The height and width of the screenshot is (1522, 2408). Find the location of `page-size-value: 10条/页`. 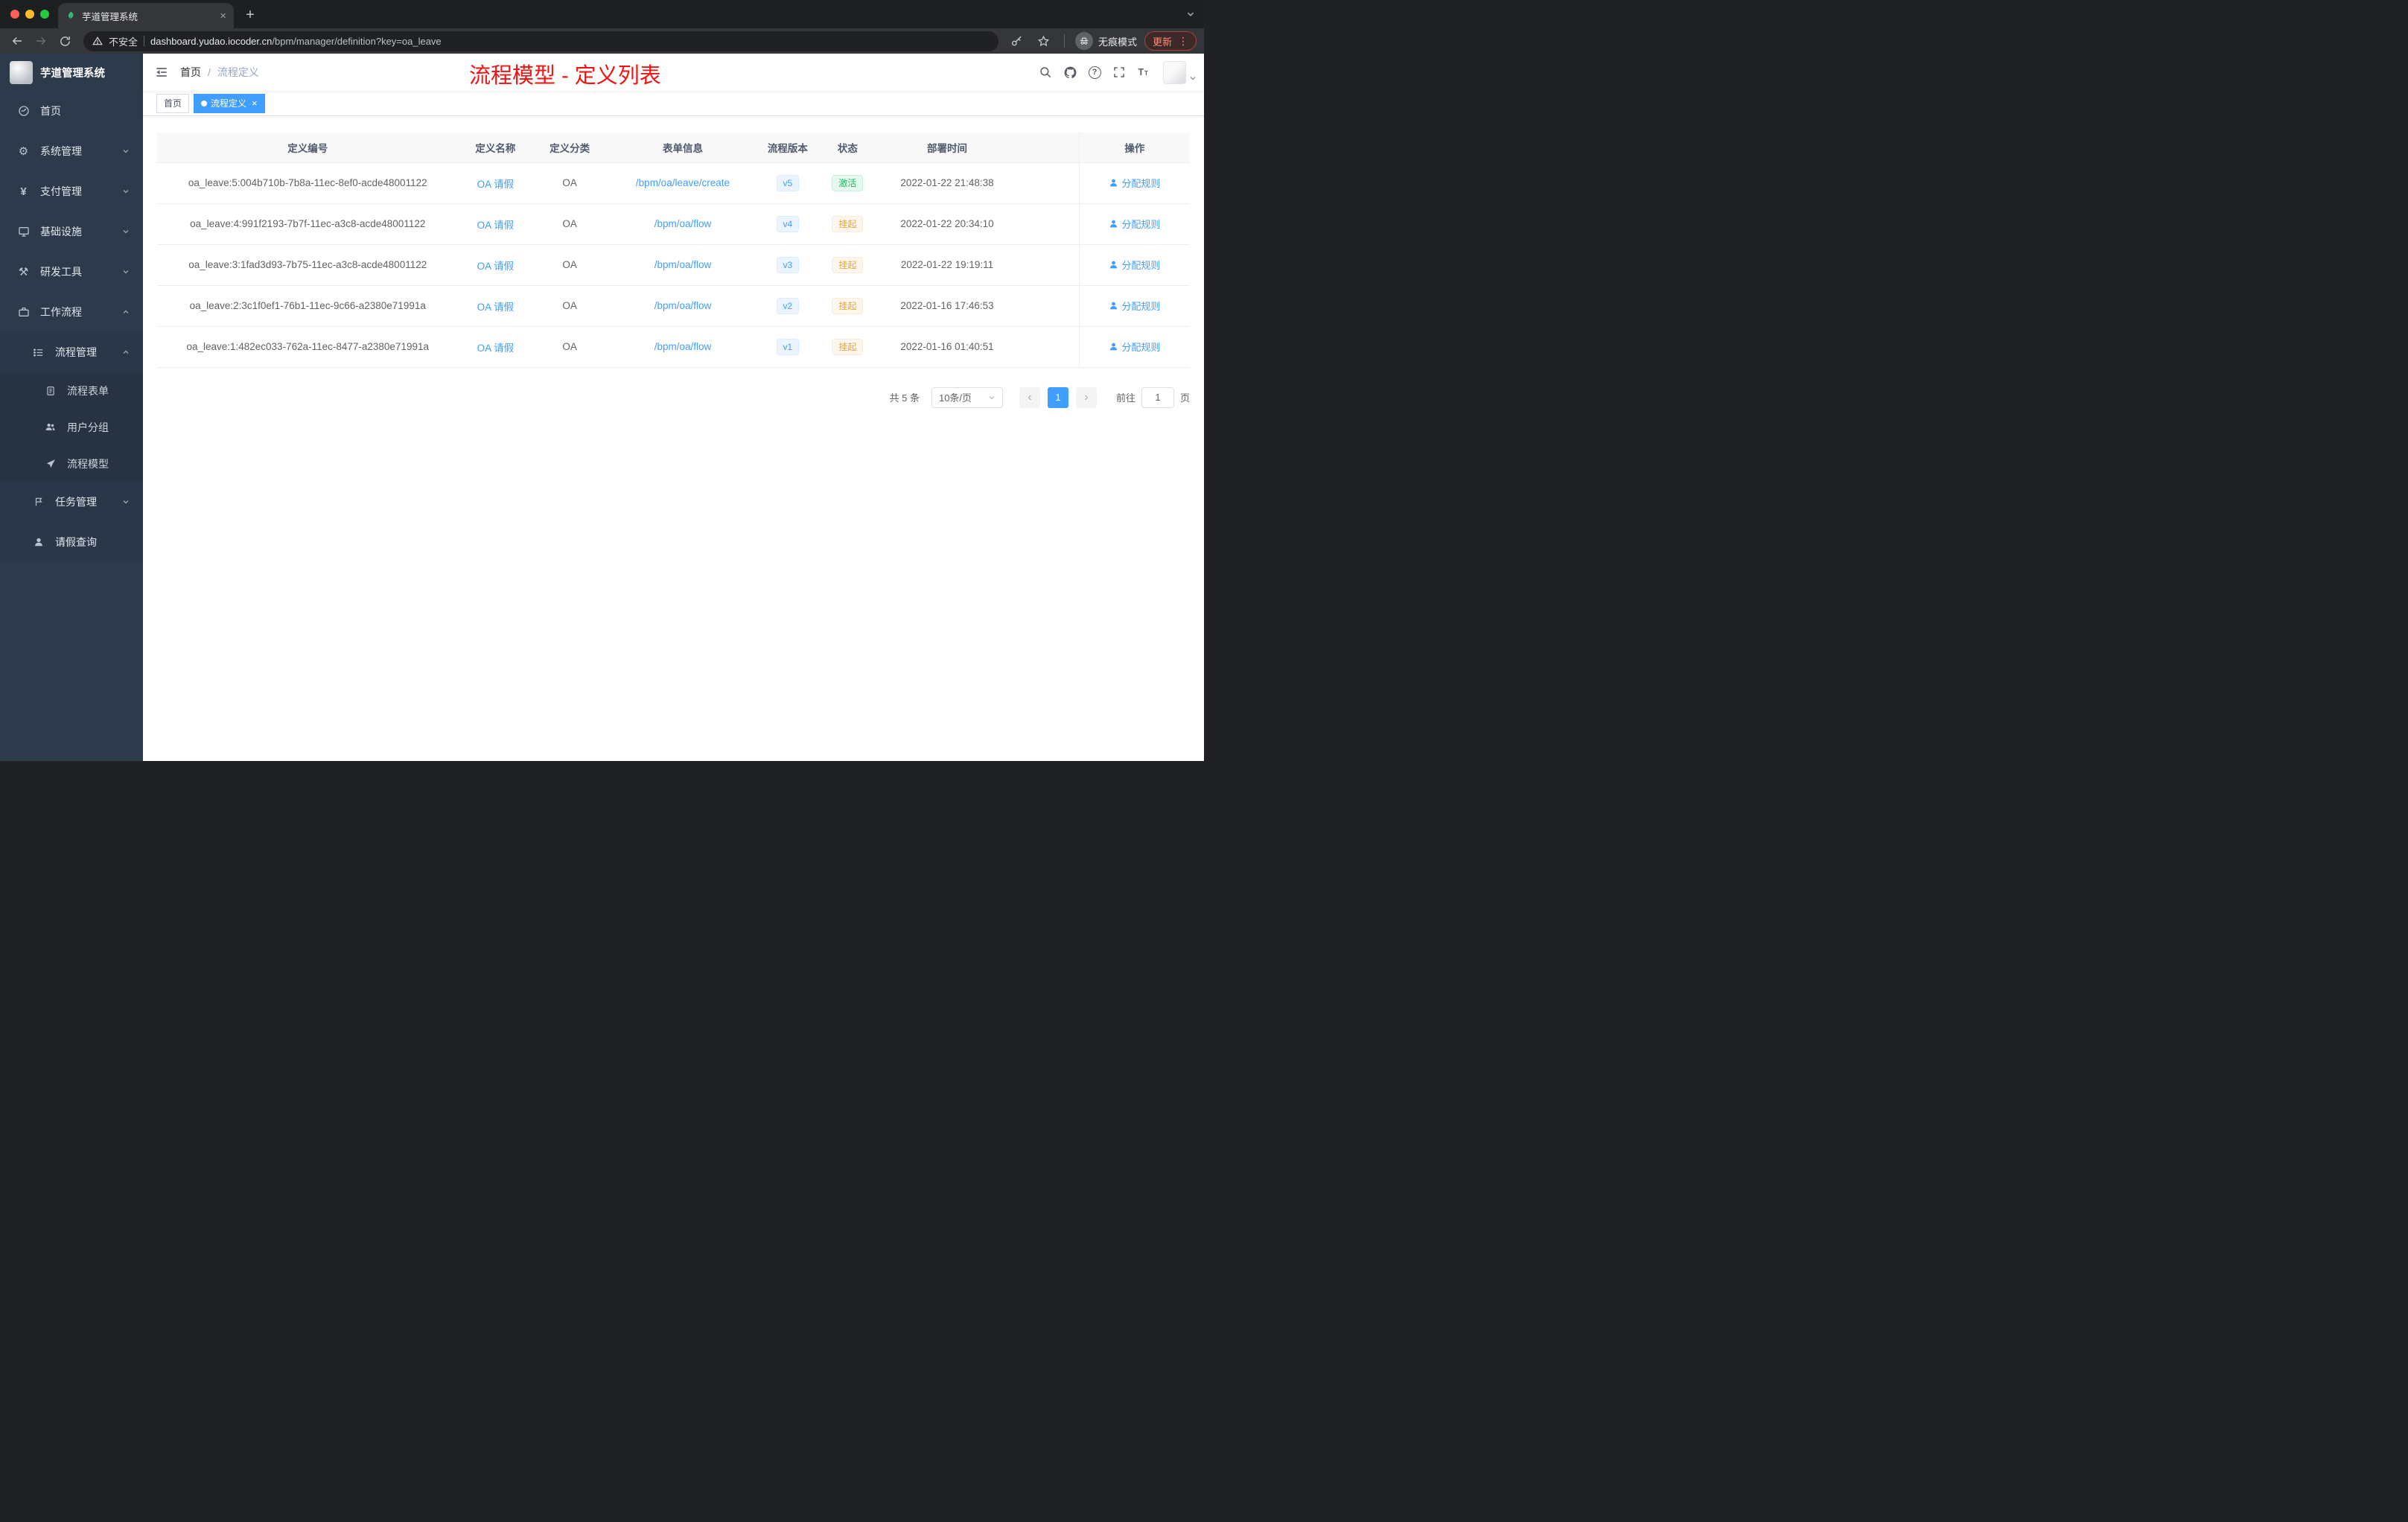

page-size-value: 10条/页 is located at coordinates (955, 398).